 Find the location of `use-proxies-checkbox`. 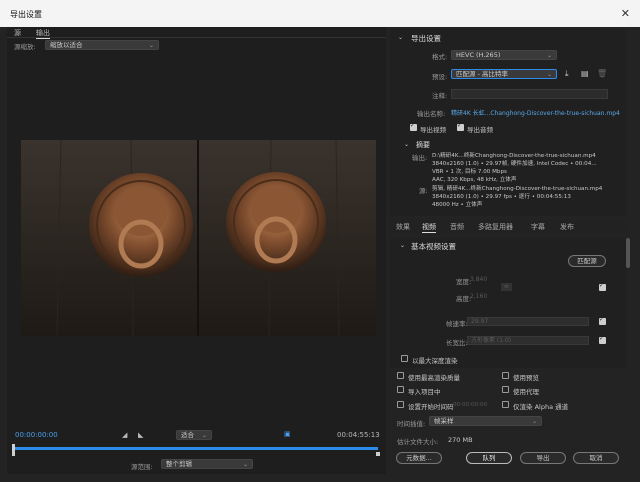

use-proxies-checkbox is located at coordinates (505, 389).